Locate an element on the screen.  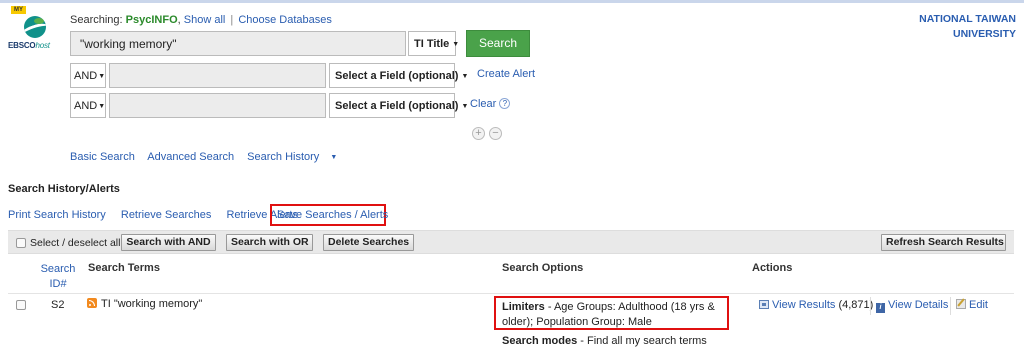
view-results-action: View Results (4,871) is located at coordinates (816, 305).